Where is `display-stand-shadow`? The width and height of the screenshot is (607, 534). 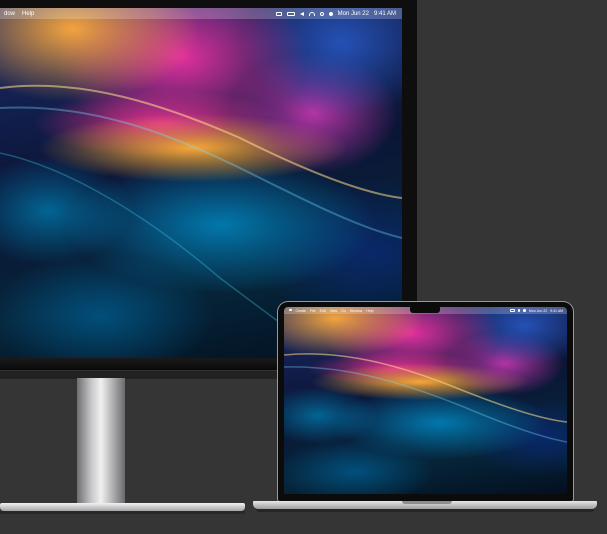
display-stand-shadow is located at coordinates (122, 512).